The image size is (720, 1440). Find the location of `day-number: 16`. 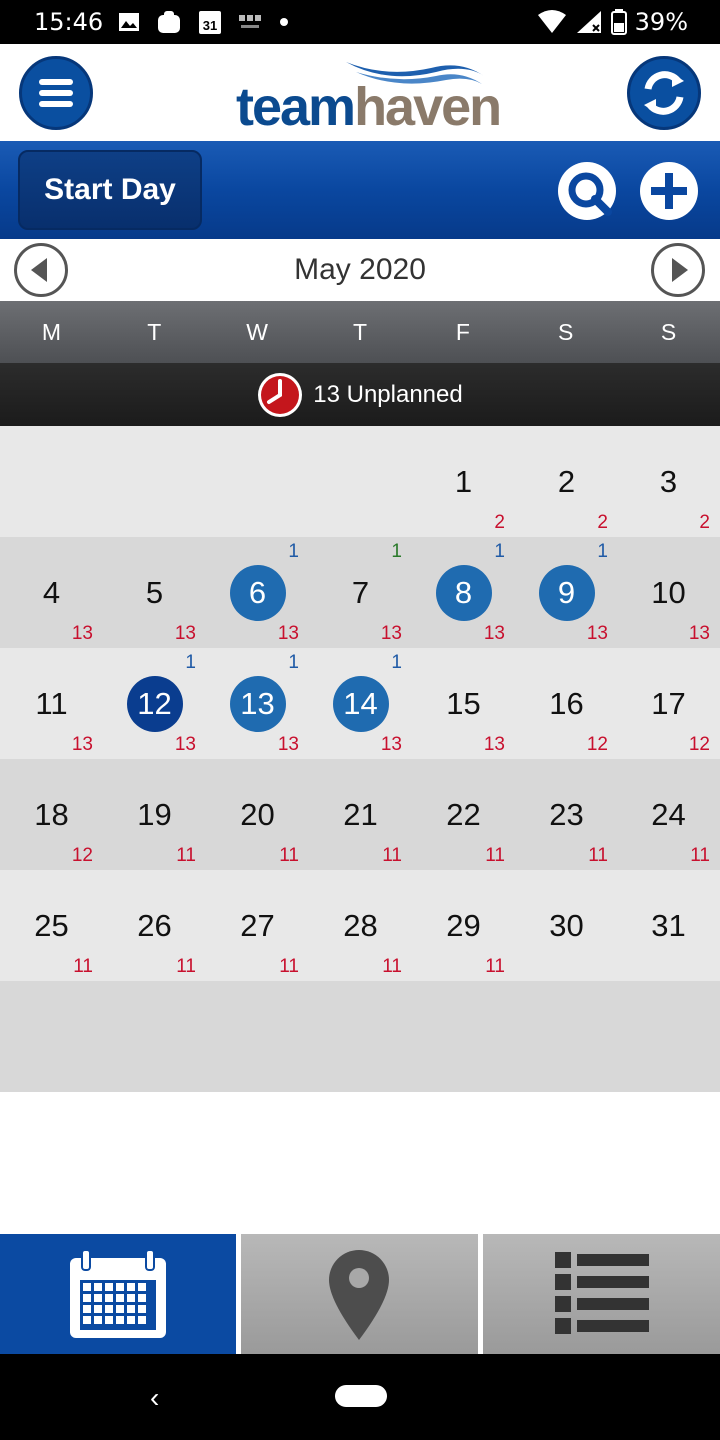

day-number: 16 is located at coordinates (566, 703).